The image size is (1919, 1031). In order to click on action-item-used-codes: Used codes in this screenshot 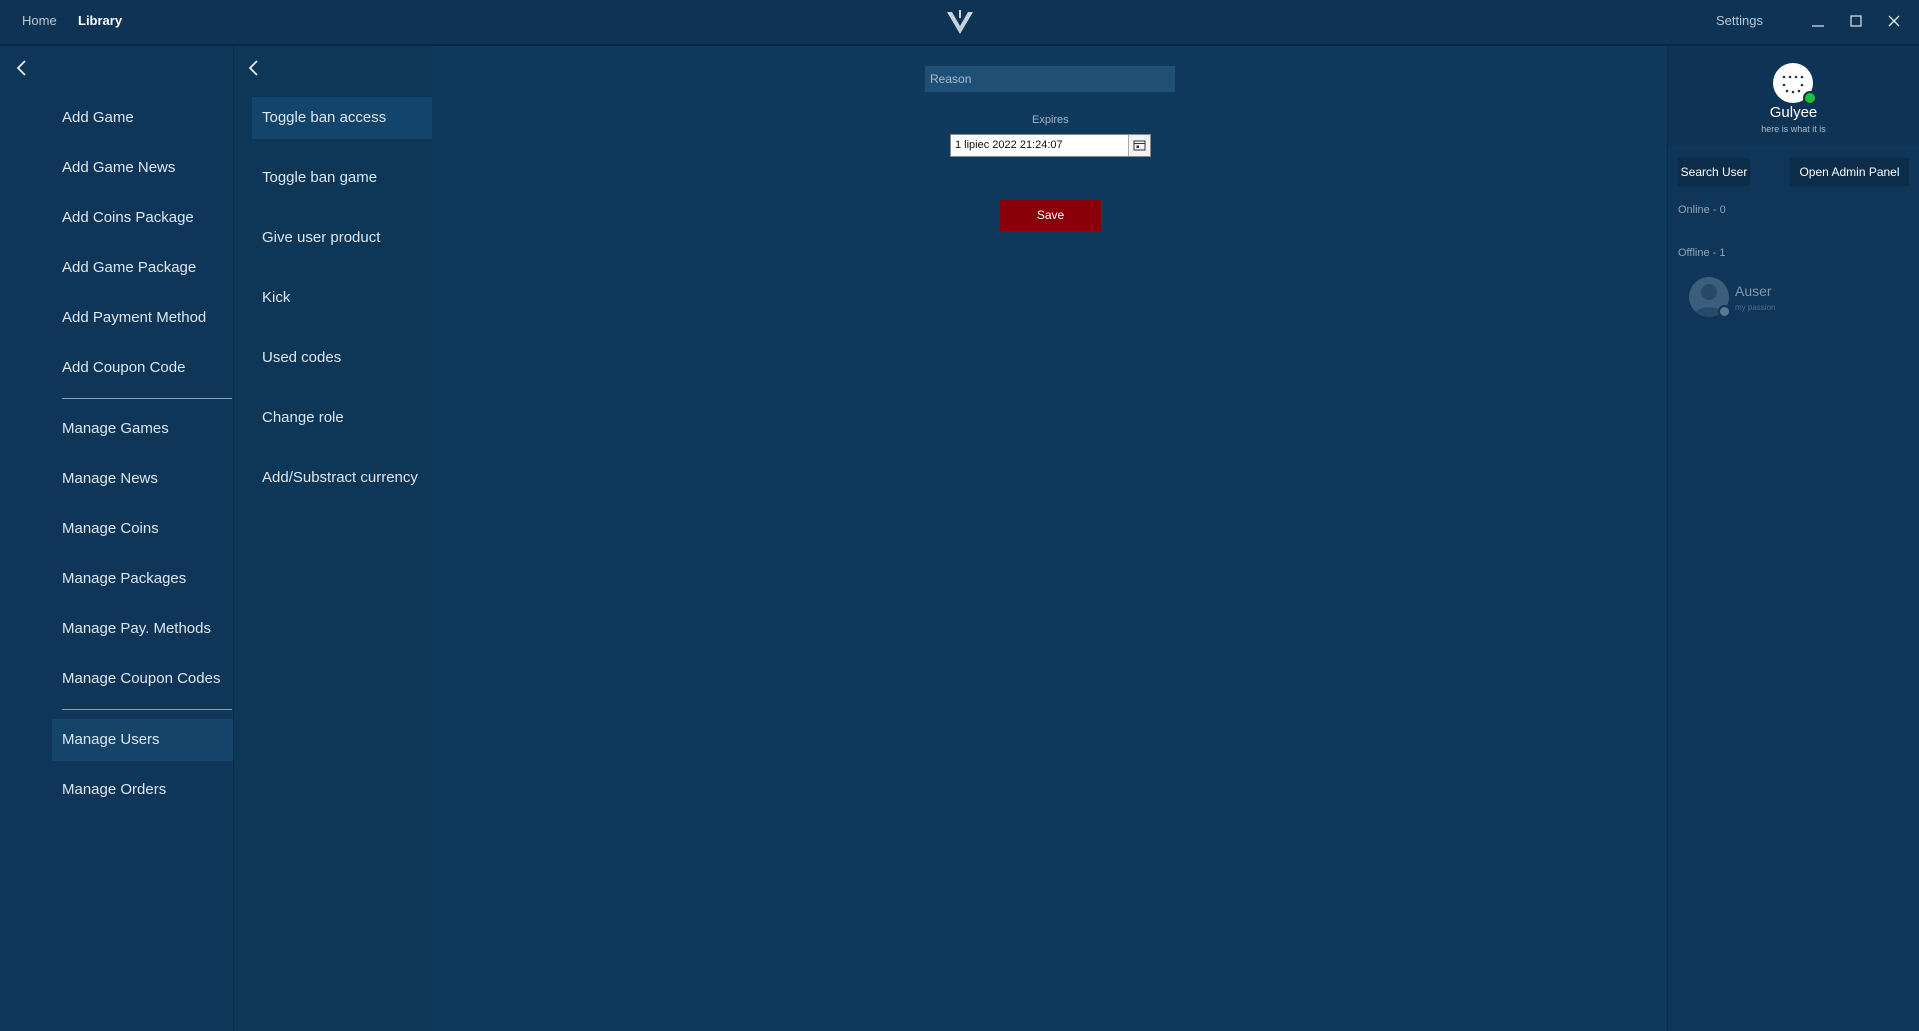, I will do `click(342, 358)`.